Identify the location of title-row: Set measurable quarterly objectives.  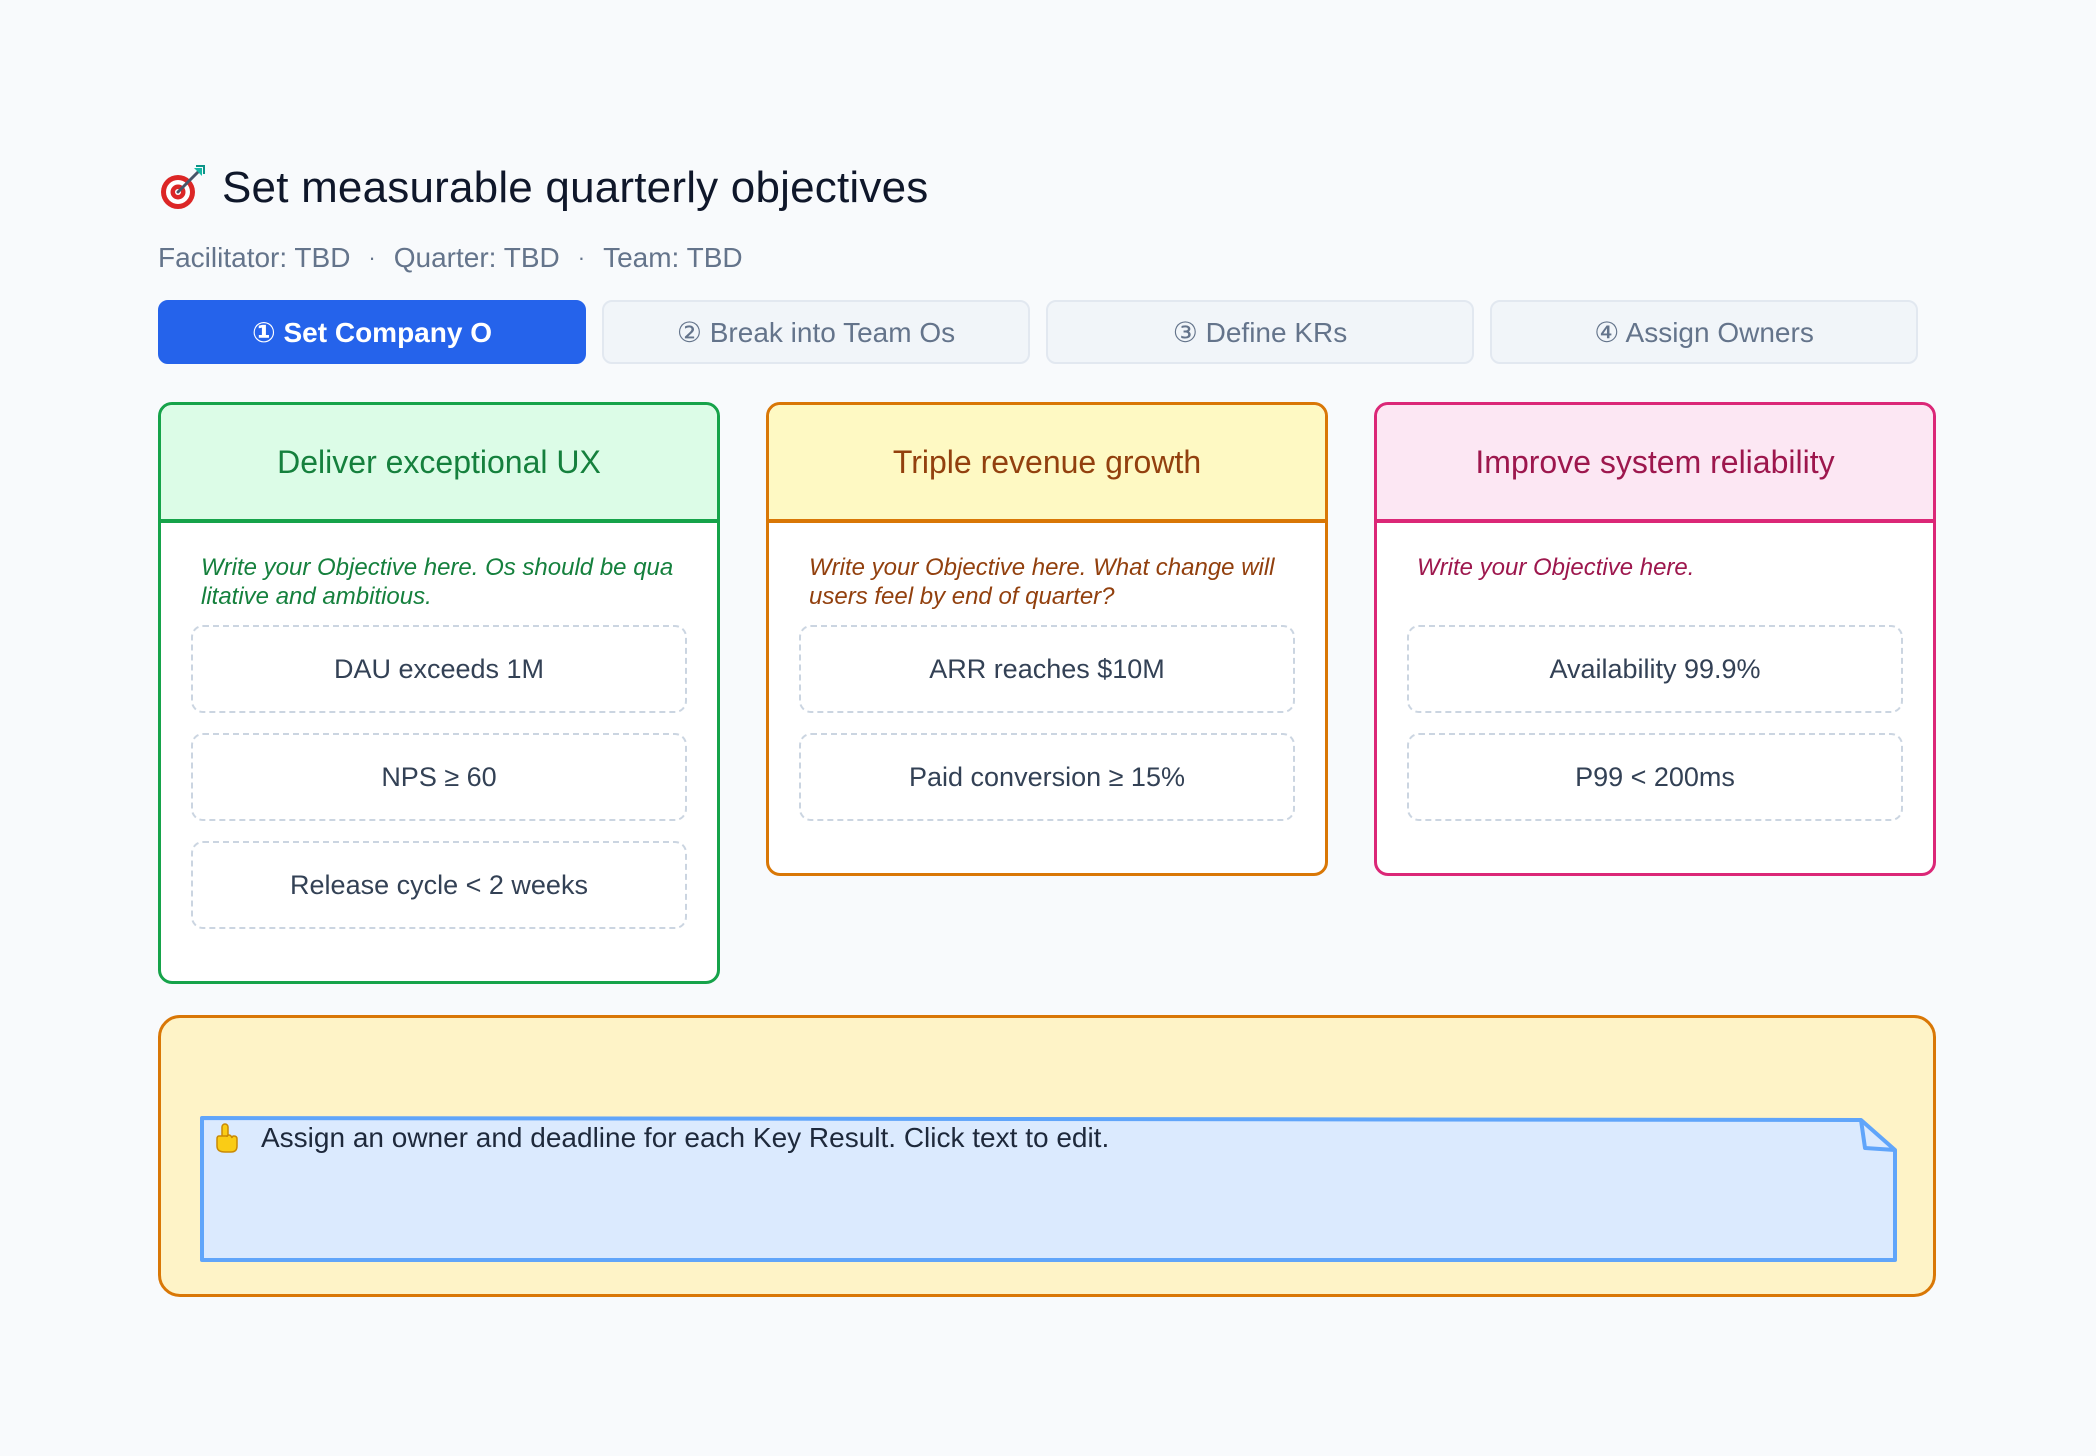
(1048, 188).